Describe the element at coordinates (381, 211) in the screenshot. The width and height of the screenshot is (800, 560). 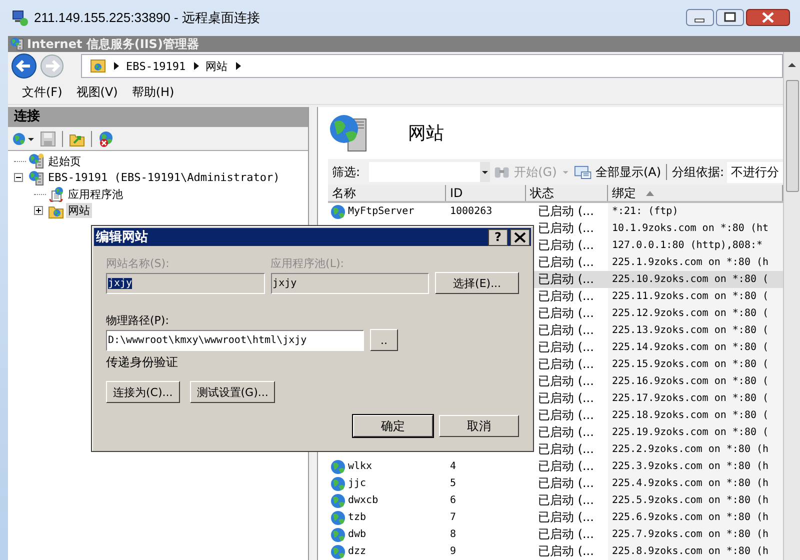
I see `site-name: MyFtpServer` at that location.